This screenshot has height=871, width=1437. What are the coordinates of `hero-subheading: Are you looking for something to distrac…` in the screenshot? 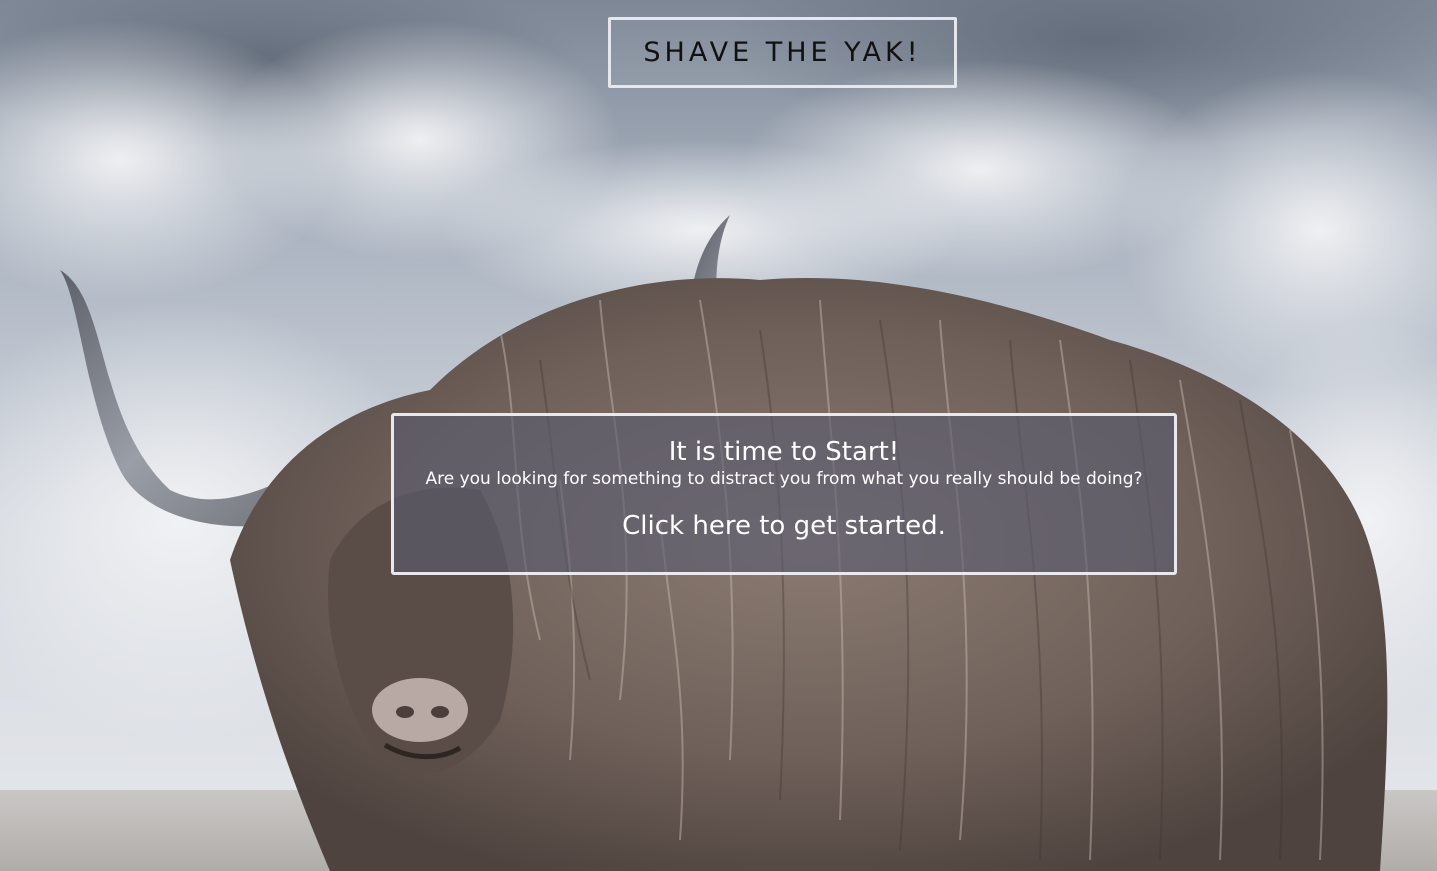 It's located at (784, 479).